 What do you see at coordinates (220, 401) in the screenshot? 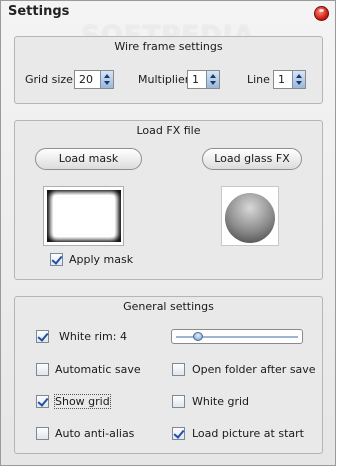
I see `white-grid-label: White grid` at bounding box center [220, 401].